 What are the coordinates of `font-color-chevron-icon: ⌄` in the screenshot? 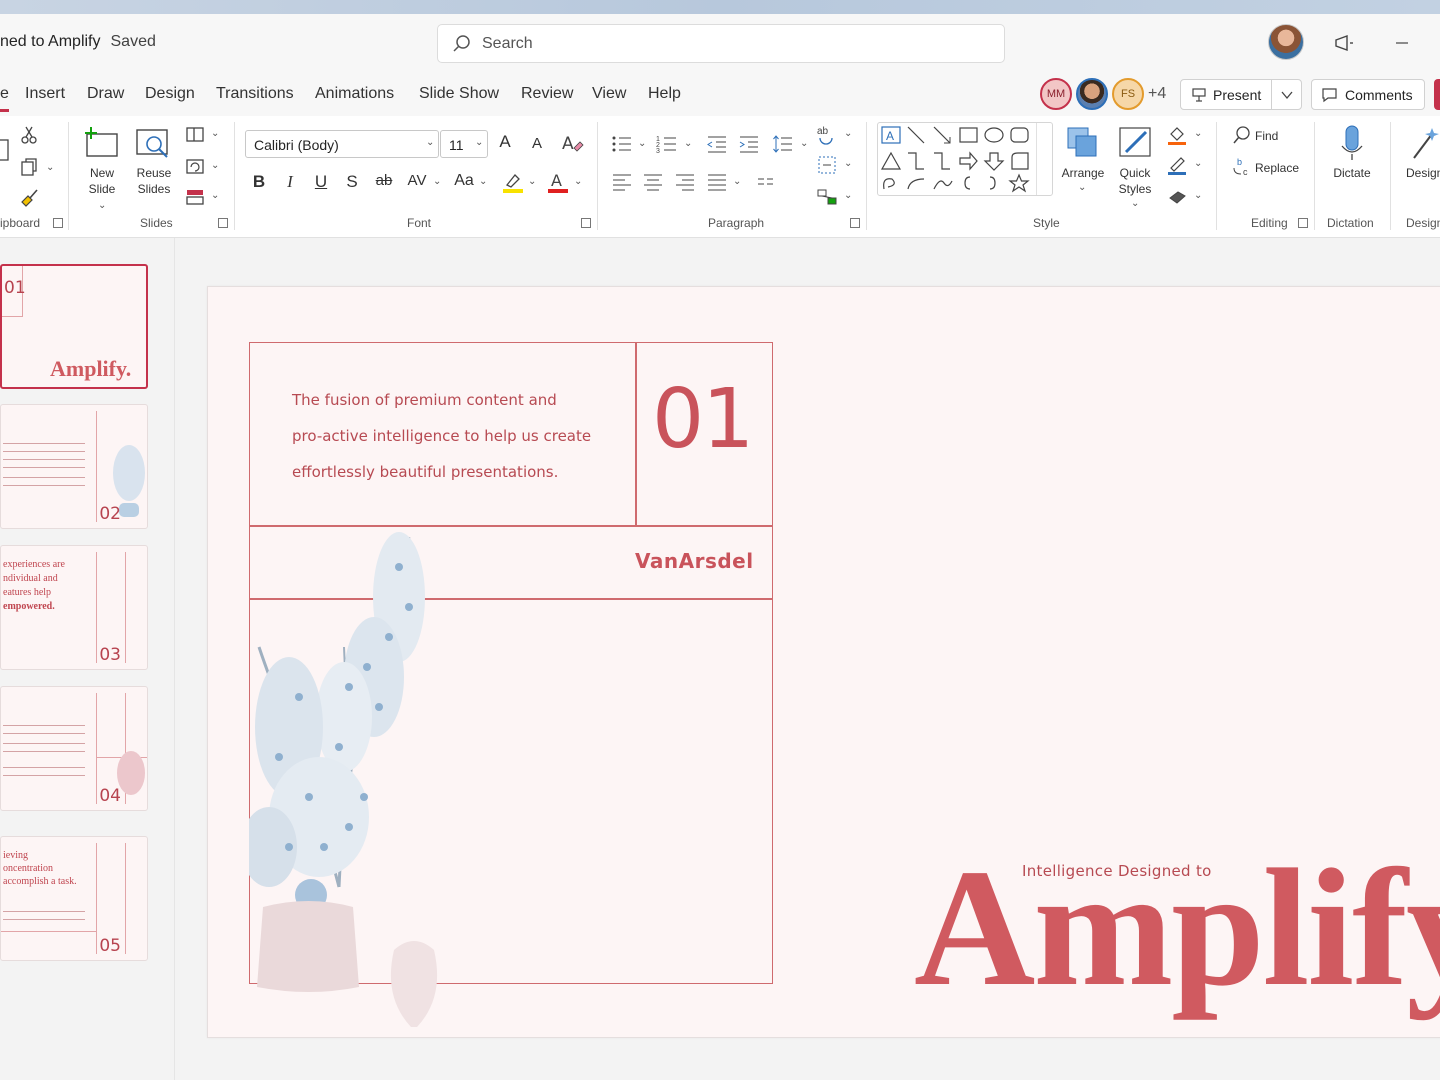 It's located at (578, 181).